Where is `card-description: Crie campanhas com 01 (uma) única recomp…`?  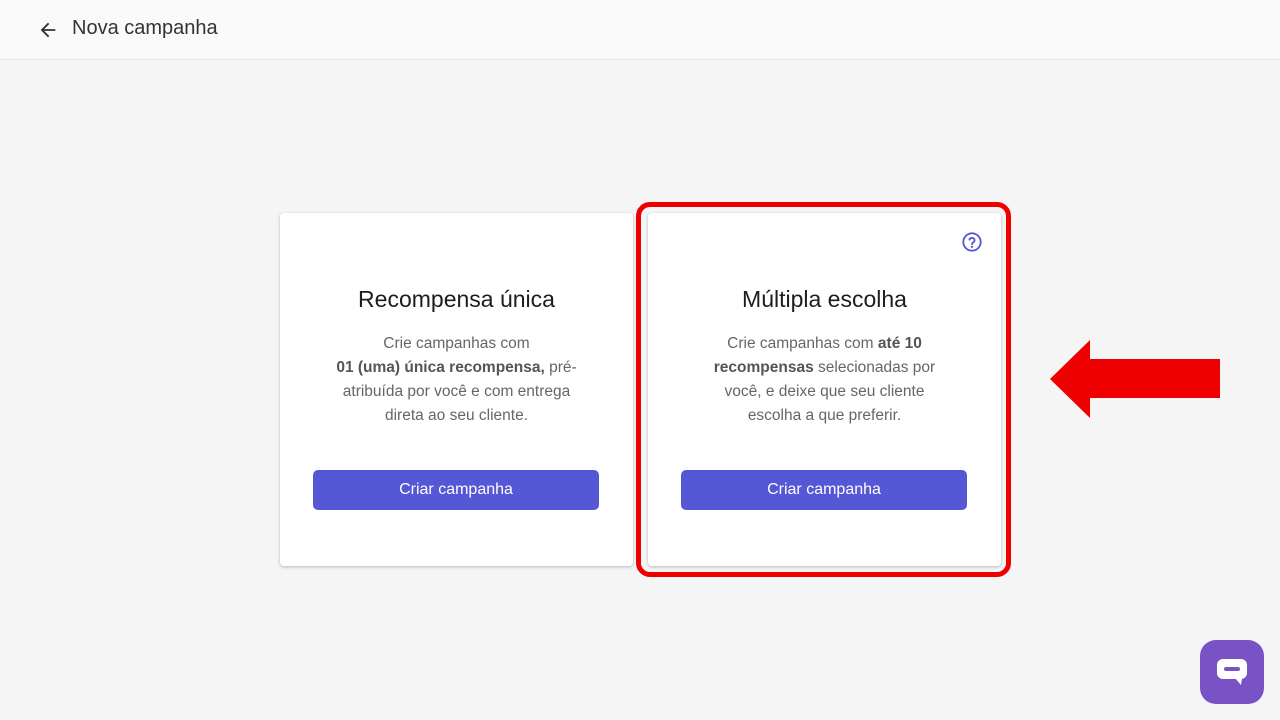
card-description: Crie campanhas com 01 (uma) única recomp… is located at coordinates (456, 380).